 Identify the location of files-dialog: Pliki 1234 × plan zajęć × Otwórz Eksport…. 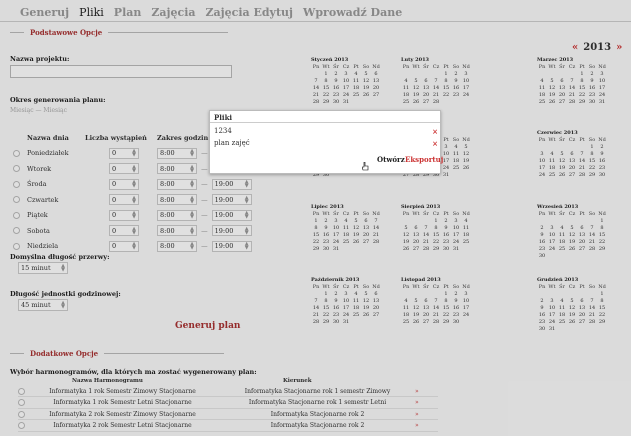
(326, 142).